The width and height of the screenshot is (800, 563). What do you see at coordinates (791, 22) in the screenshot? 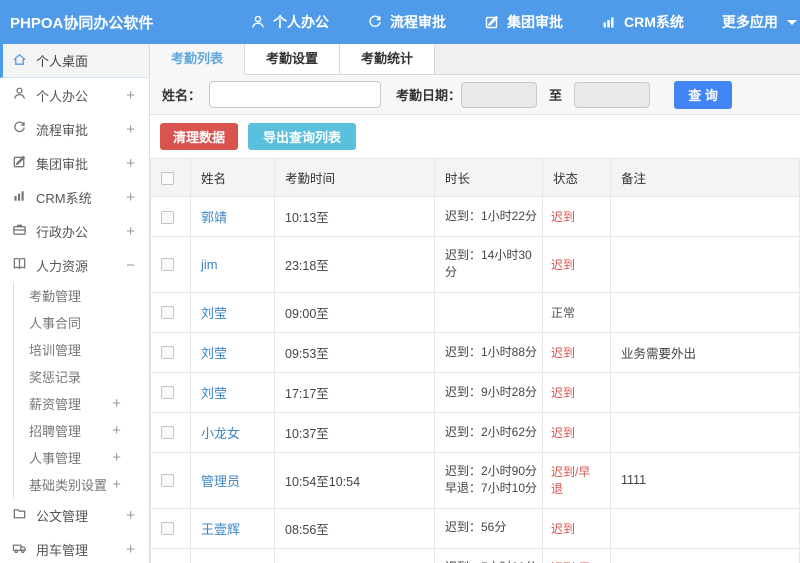
I see `caret-down-icon` at bounding box center [791, 22].